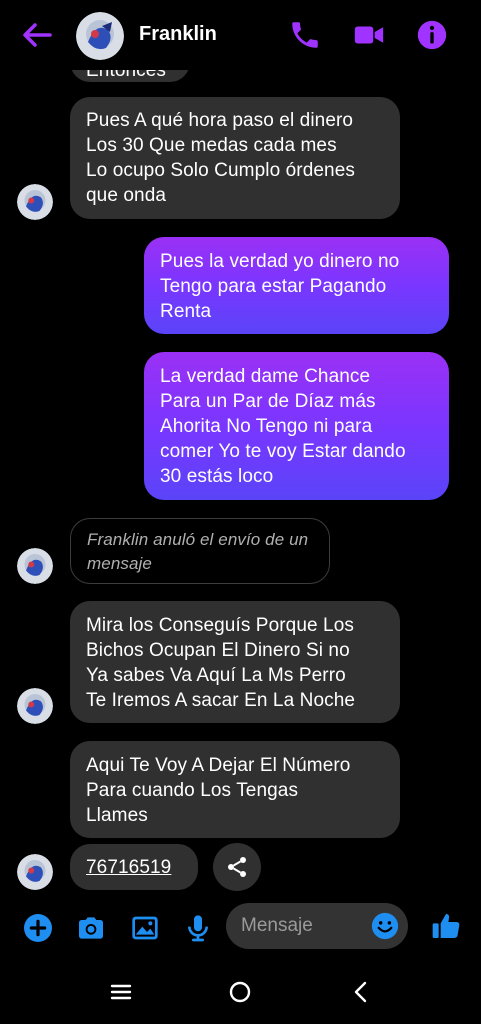 The width and height of the screenshot is (481, 1024). Describe the element at coordinates (198, 928) in the screenshot. I see `microphone-icon` at that location.